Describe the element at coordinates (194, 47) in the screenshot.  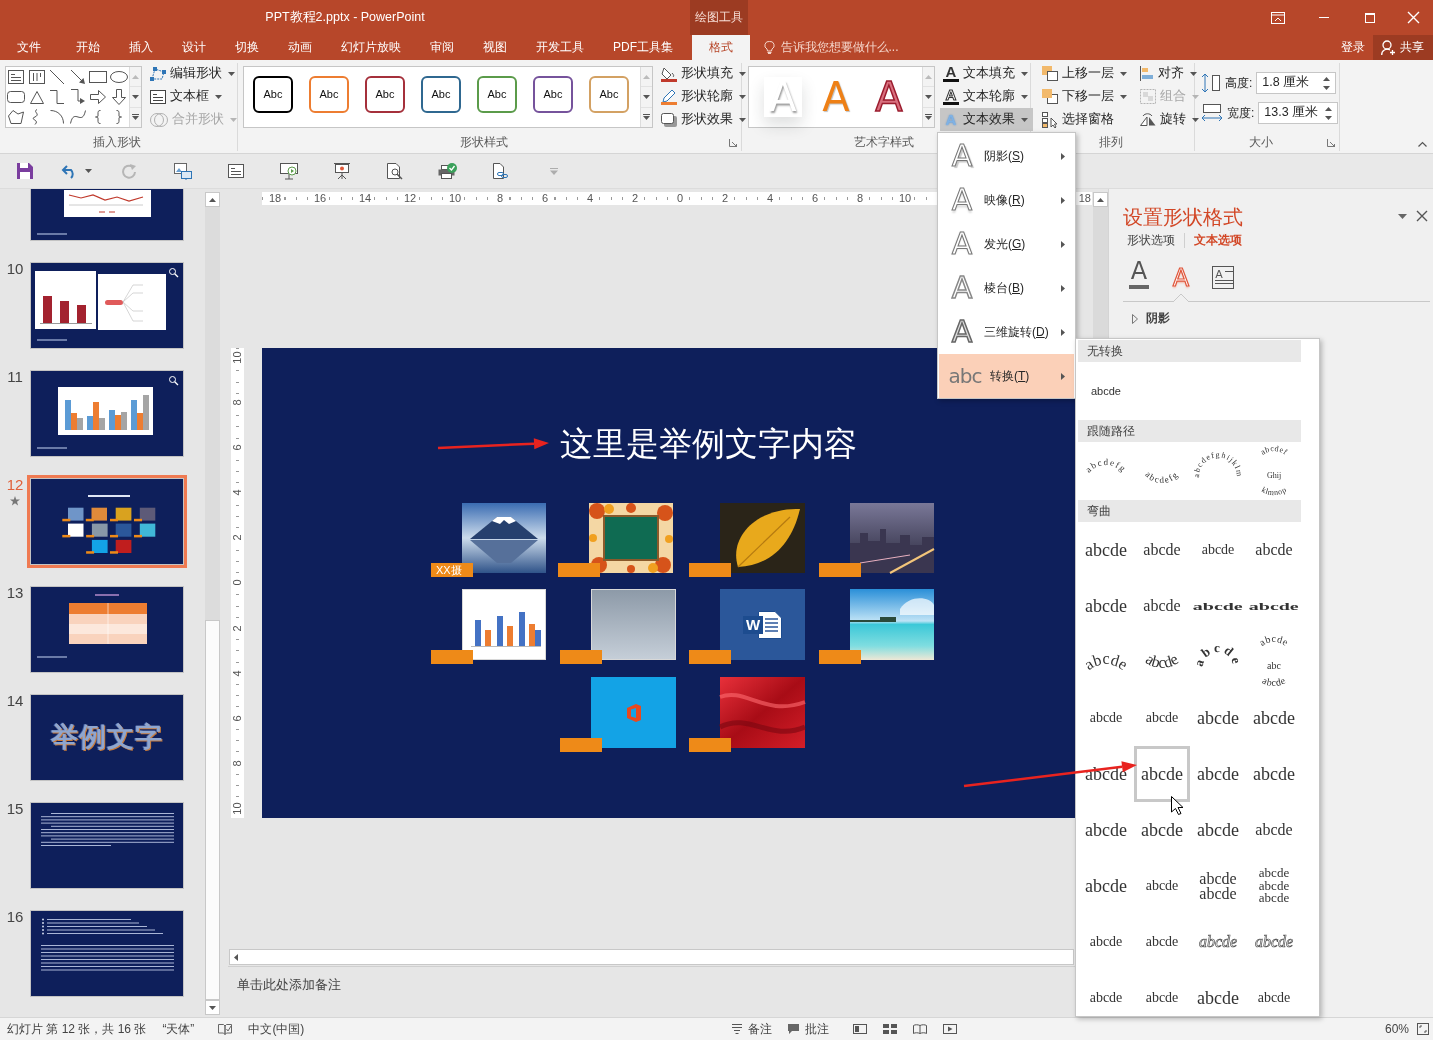
I see `ribbon-tab: 设计` at that location.